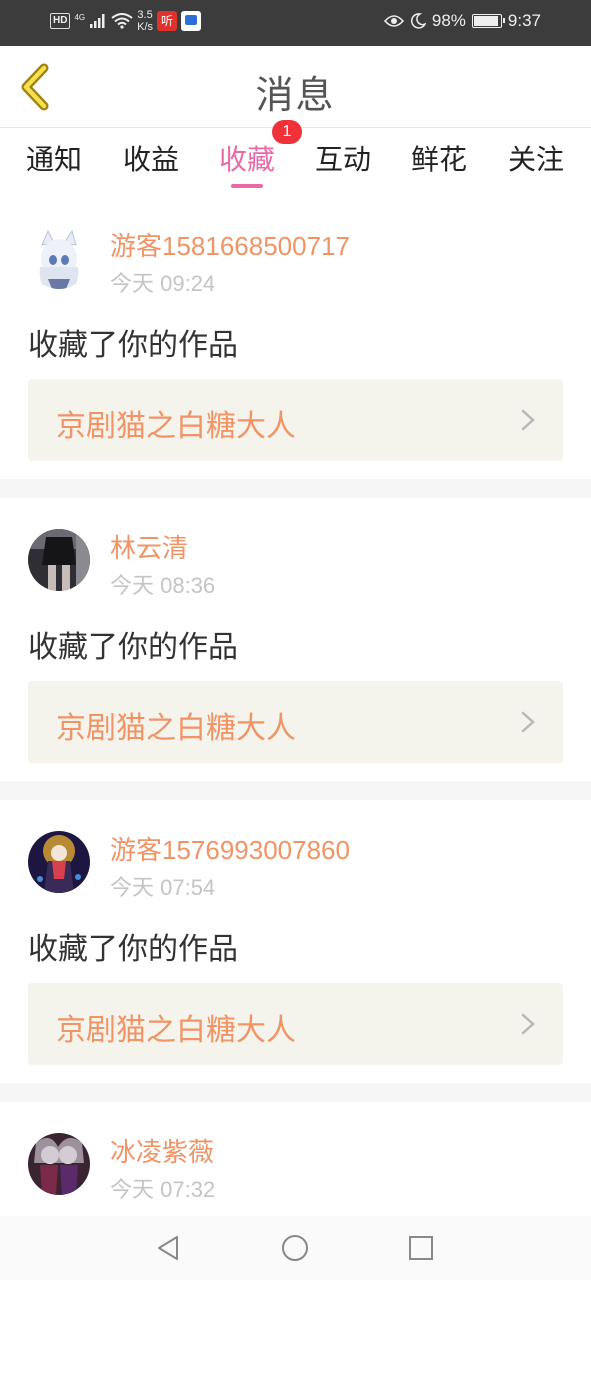 Image resolution: width=591 pixels, height=1385 pixels. I want to click on triangle-back-icon, so click(169, 1248).